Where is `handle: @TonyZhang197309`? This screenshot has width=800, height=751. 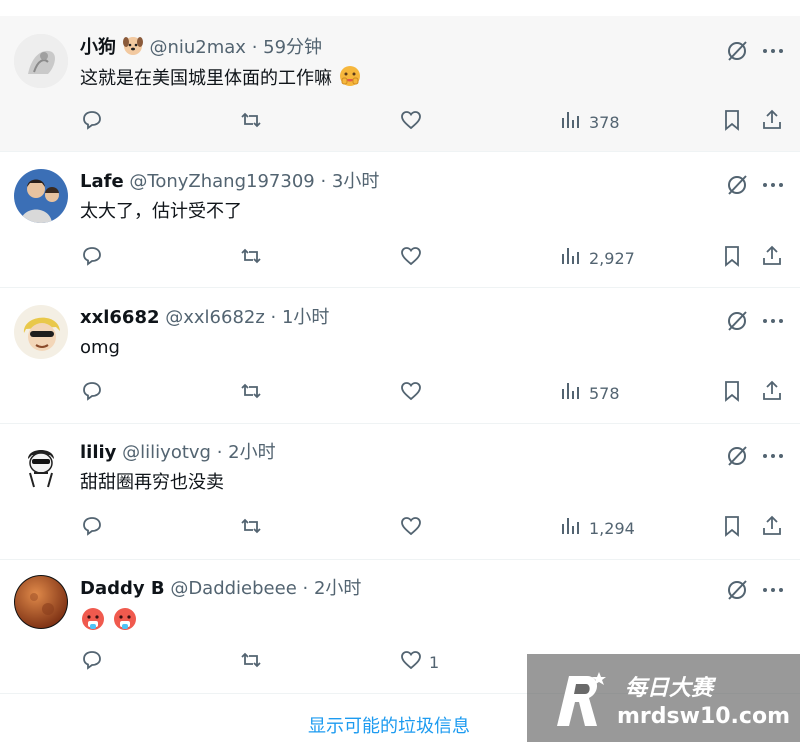 handle: @TonyZhang197309 is located at coordinates (221, 181).